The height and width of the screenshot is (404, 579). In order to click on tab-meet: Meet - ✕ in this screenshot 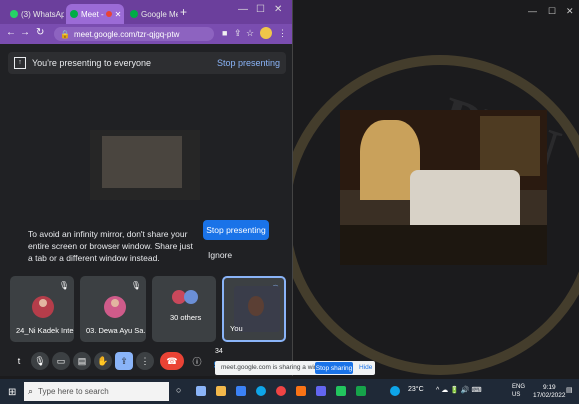, I will do `click(95, 14)`.